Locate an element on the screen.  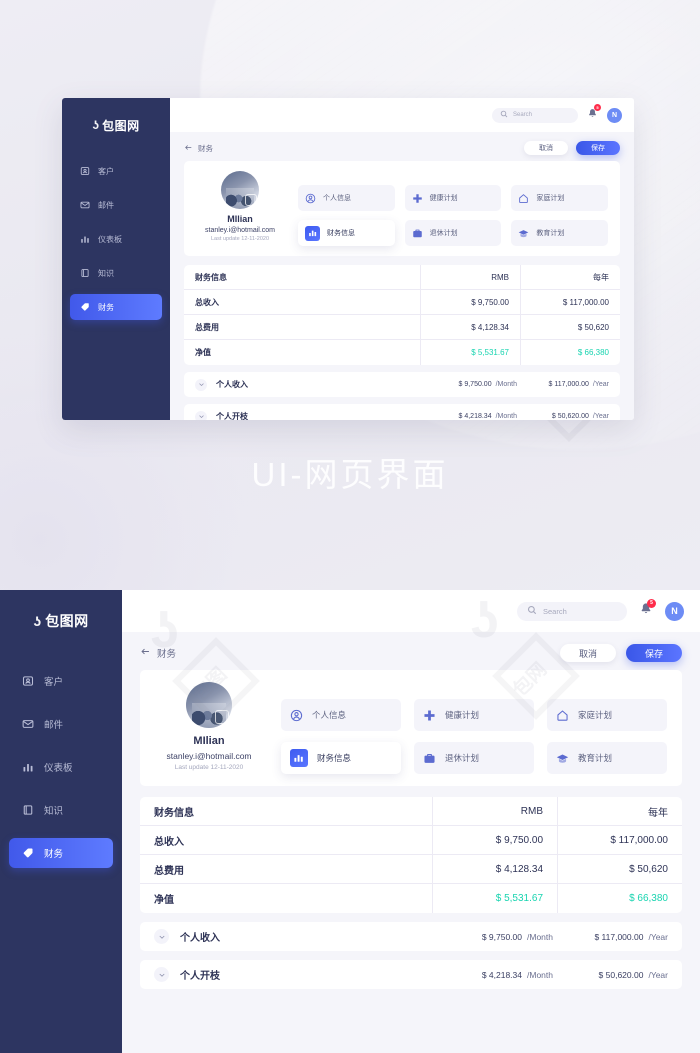
profile-name: MIlian is located at coordinates (209, 741).